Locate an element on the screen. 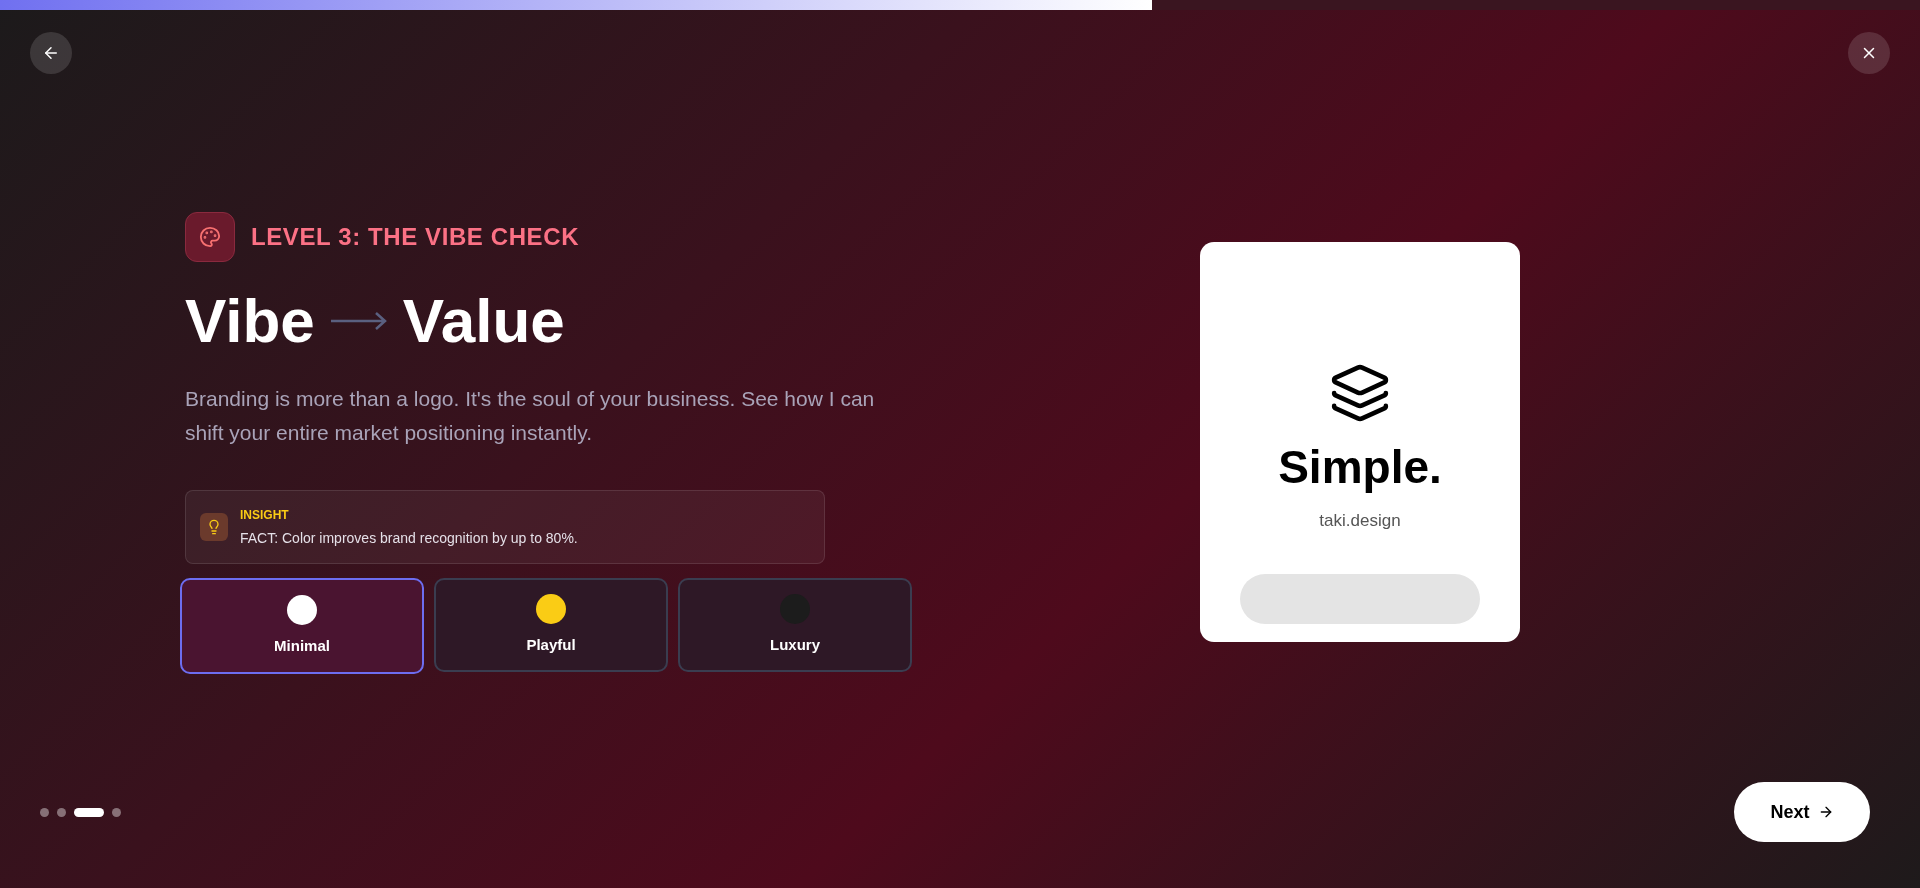 The height and width of the screenshot is (888, 1920). heading-from: Vibe is located at coordinates (250, 321).